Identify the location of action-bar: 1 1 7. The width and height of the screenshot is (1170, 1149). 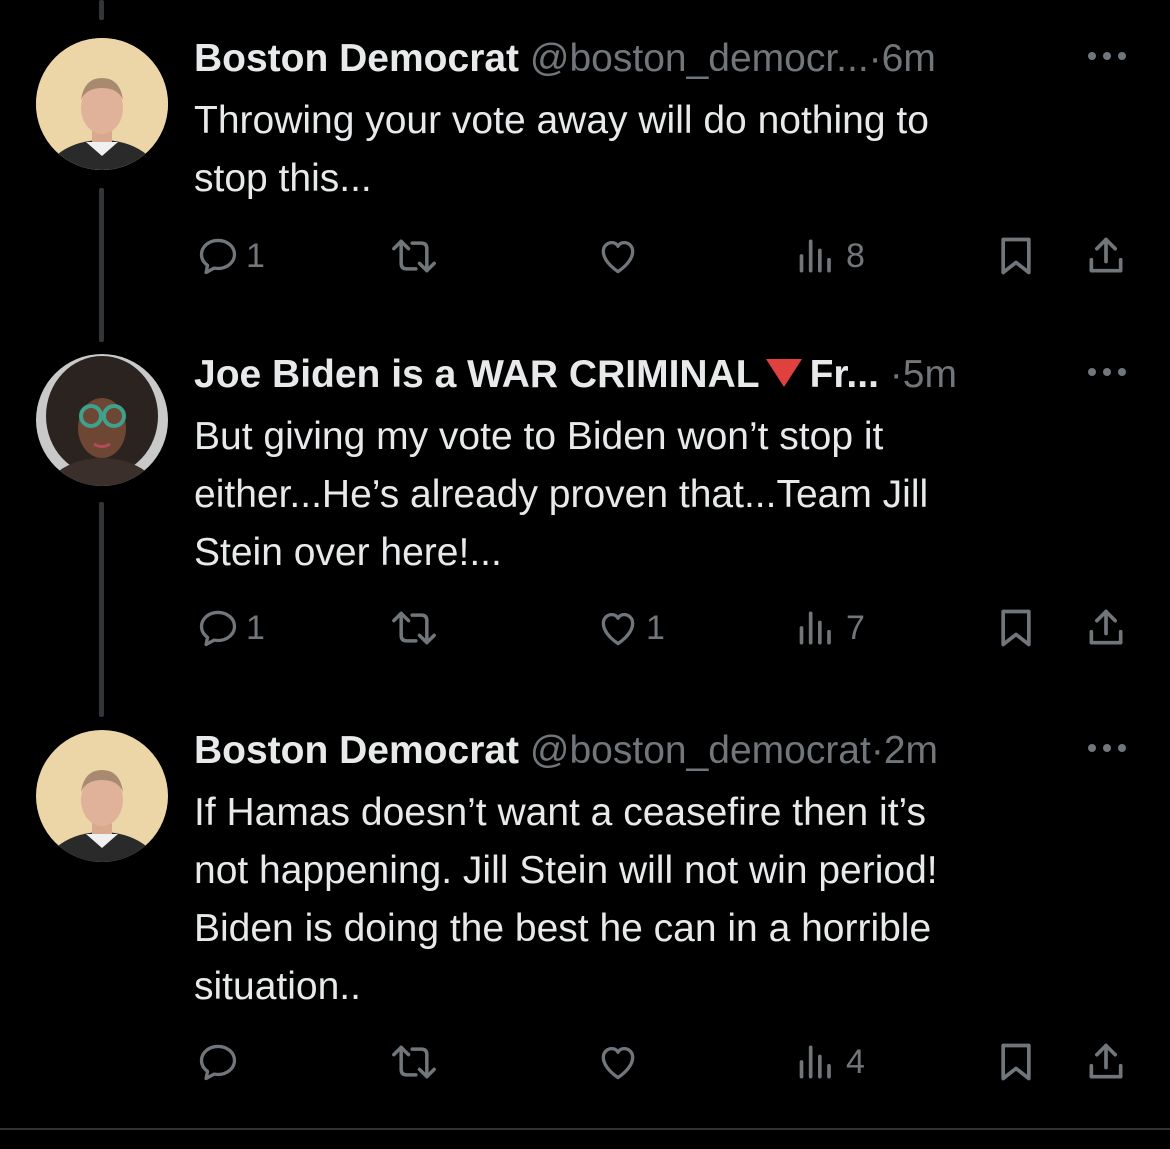
(585, 628).